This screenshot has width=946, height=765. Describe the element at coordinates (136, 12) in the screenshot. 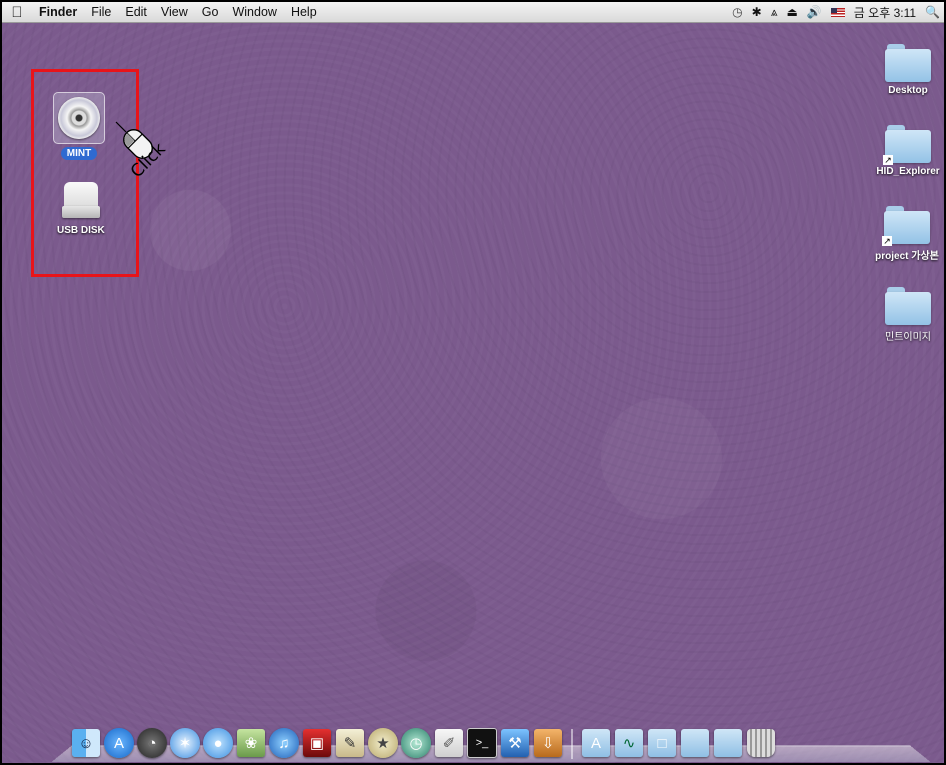

I see `menu-edit: Edit` at that location.